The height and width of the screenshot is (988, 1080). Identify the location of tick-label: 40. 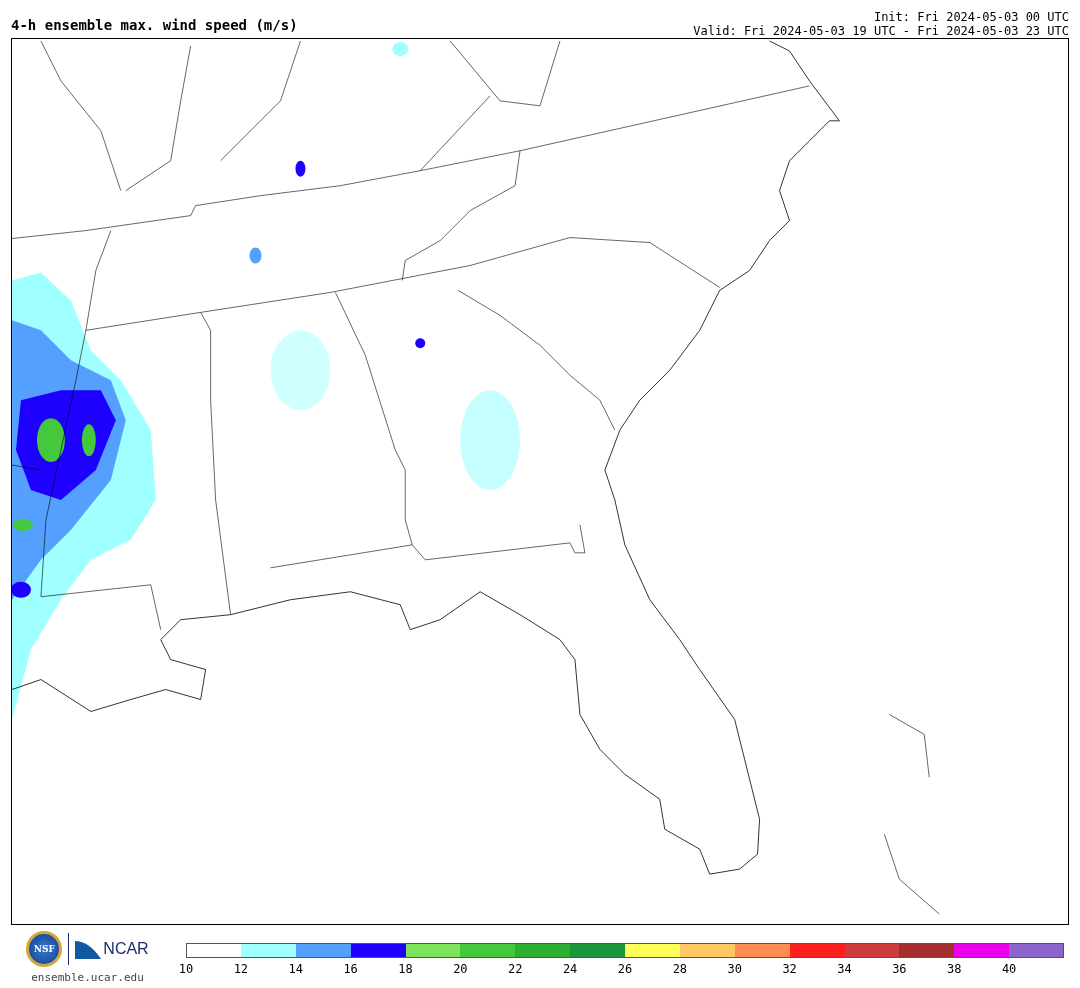
(1009, 969).